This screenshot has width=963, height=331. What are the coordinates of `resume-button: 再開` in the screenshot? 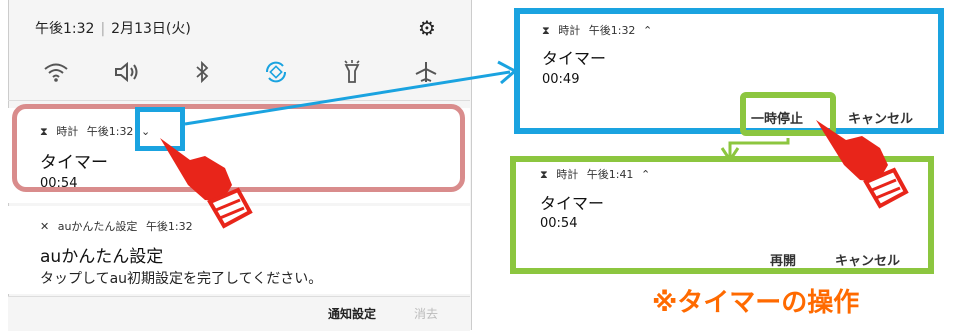 It's located at (783, 259).